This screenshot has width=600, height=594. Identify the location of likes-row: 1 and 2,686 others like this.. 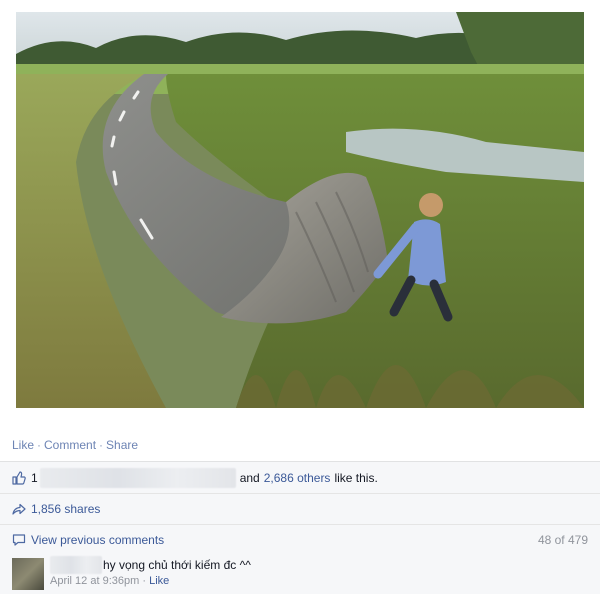
(300, 478).